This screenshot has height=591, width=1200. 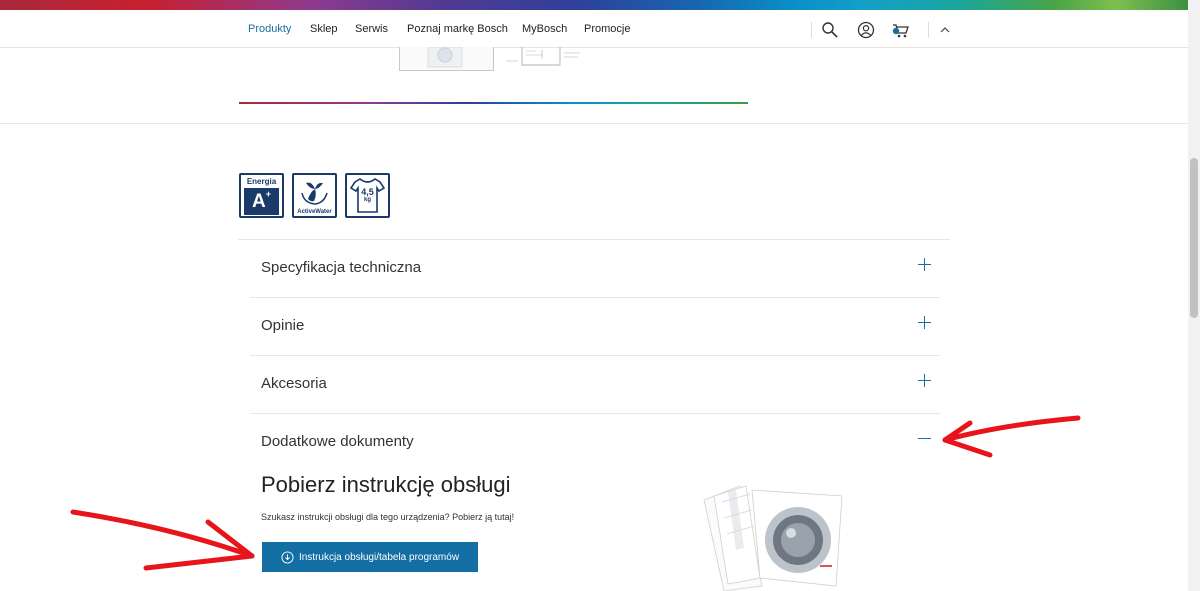 What do you see at coordinates (1011, 429) in the screenshot?
I see `annotation-arrow-right` at bounding box center [1011, 429].